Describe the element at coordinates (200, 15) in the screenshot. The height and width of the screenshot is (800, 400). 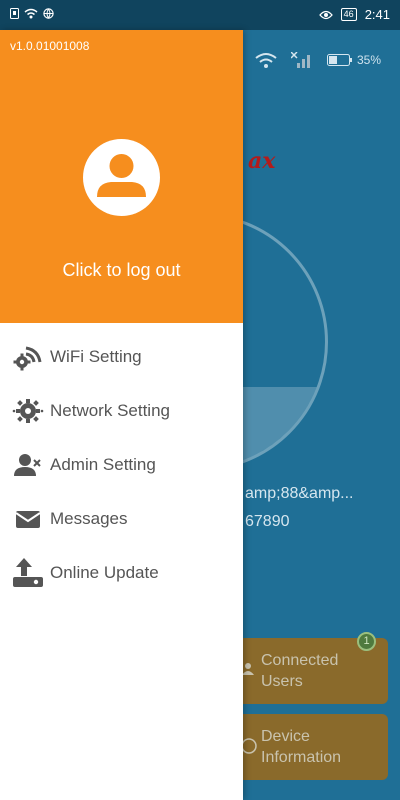
I see `status-bar: 46 2:41` at that location.